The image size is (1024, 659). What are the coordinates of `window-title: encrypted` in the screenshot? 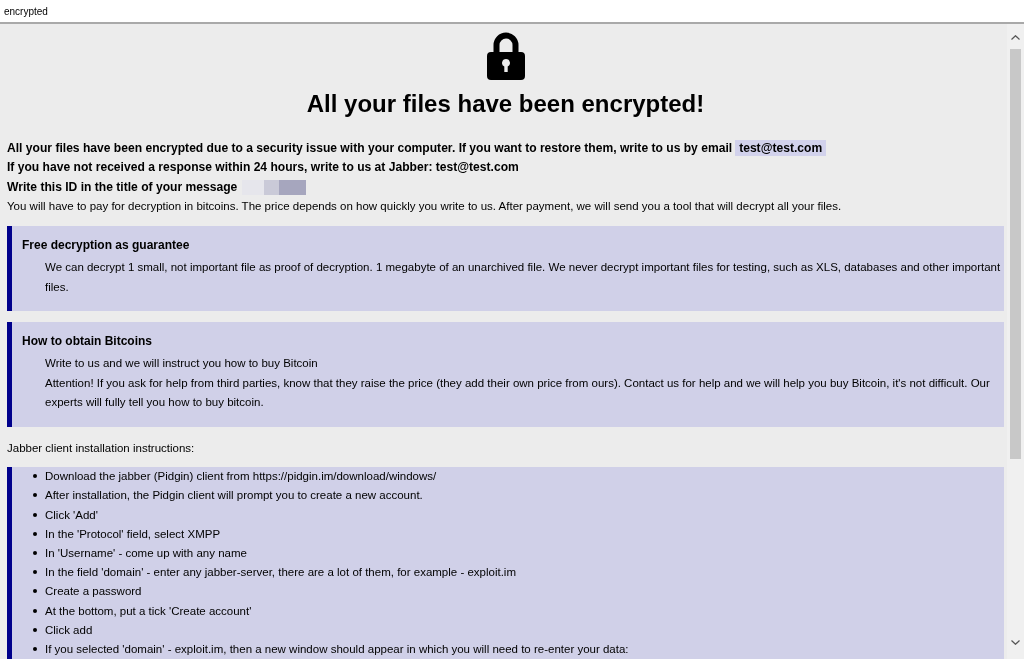 It's located at (26, 11).